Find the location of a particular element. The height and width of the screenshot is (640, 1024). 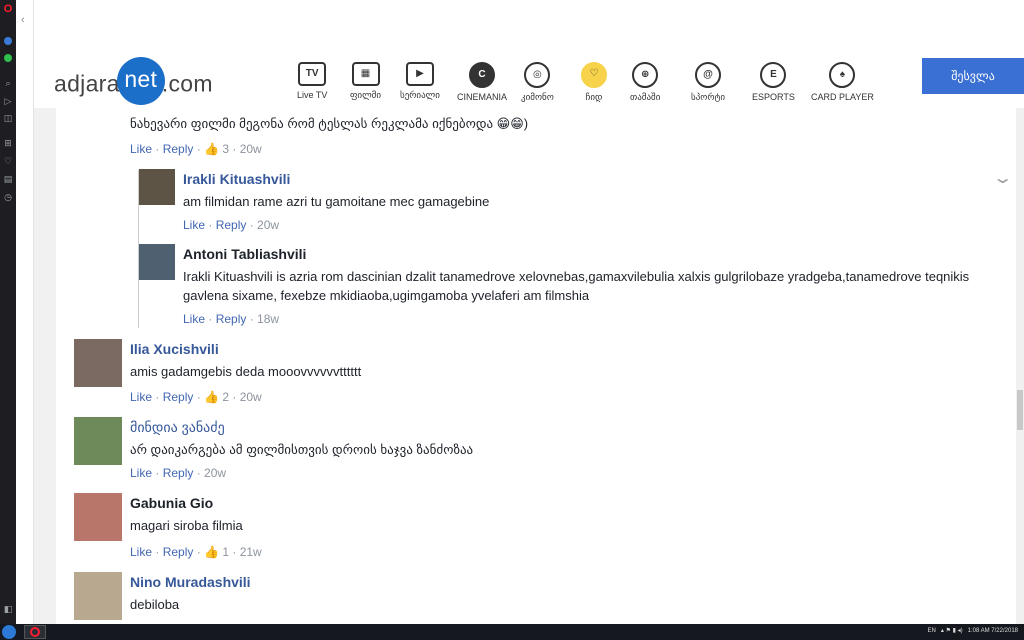

nav-movies: ▦ ფილმი is located at coordinates (365, 81).